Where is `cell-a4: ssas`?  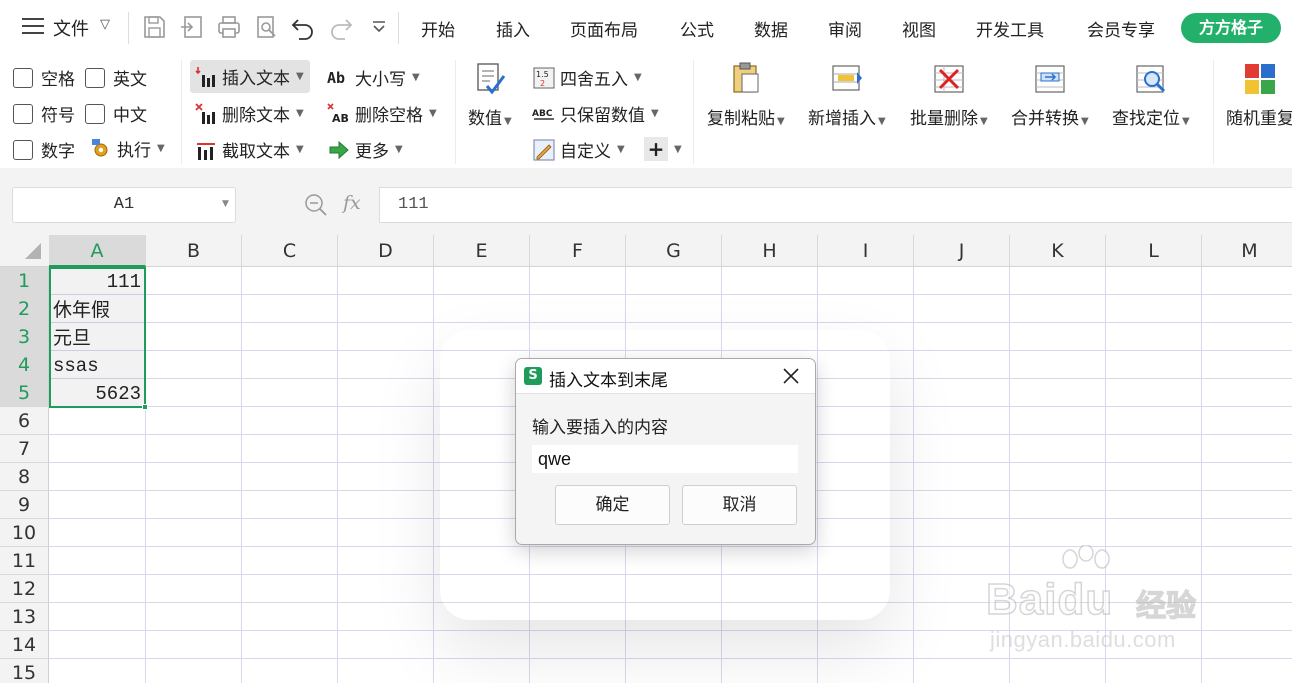 cell-a4: ssas is located at coordinates (97, 366).